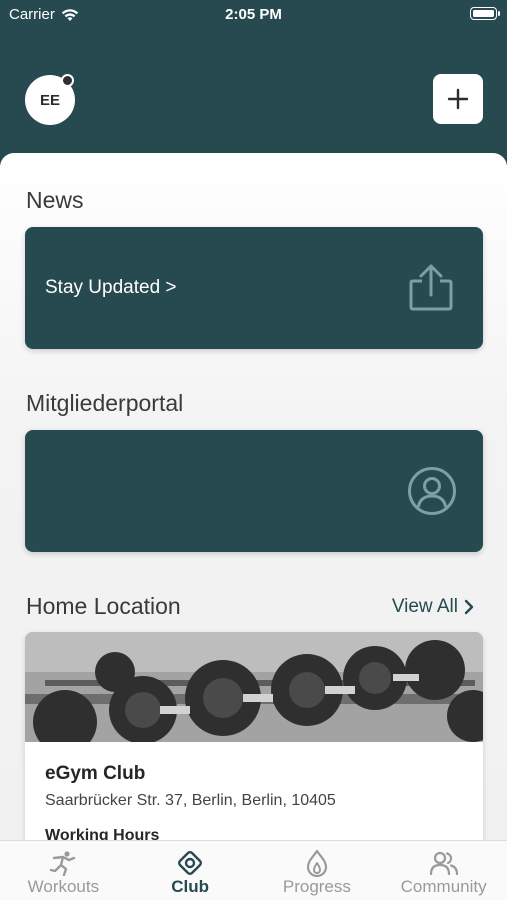 This screenshot has height=900, width=507. Describe the element at coordinates (485, 13) in the screenshot. I see `battery-icon` at that location.